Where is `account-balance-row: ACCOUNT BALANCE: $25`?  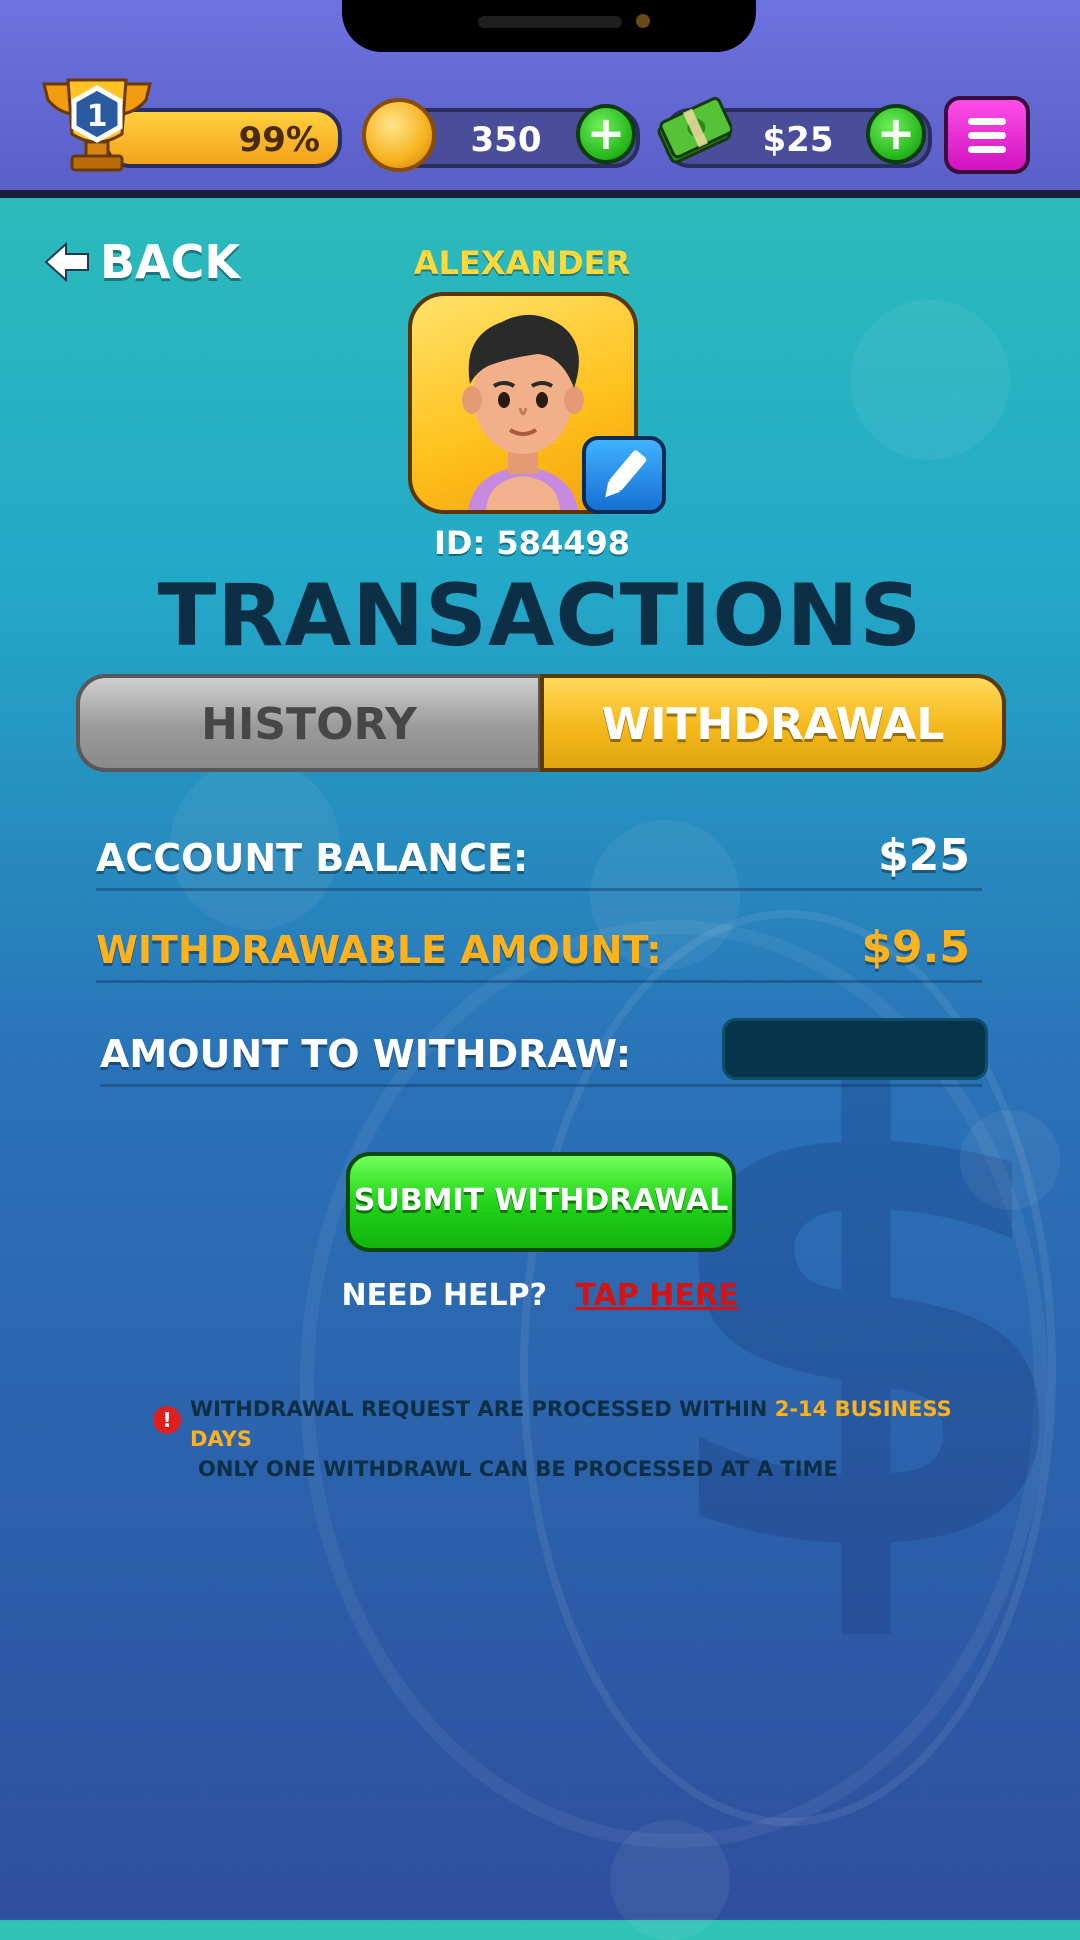 account-balance-row: ACCOUNT BALANCE: $25 is located at coordinates (539, 860).